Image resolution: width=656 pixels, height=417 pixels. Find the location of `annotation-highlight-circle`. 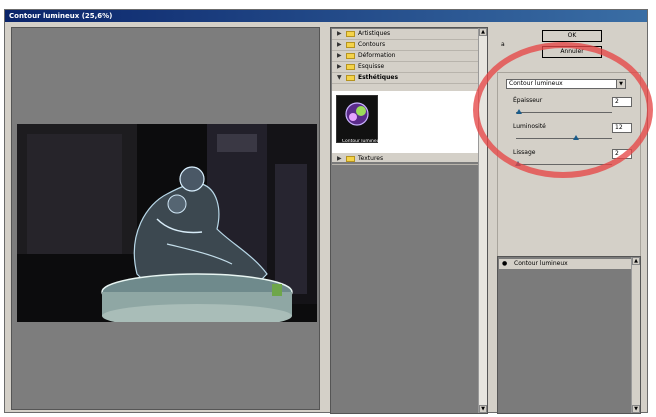

annotation-highlight-circle is located at coordinates (563, 110).